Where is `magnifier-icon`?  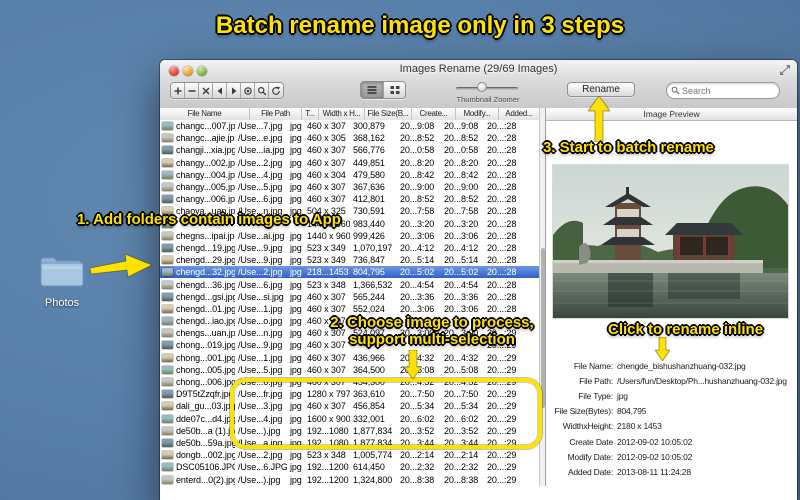
magnifier-icon is located at coordinates (261, 90).